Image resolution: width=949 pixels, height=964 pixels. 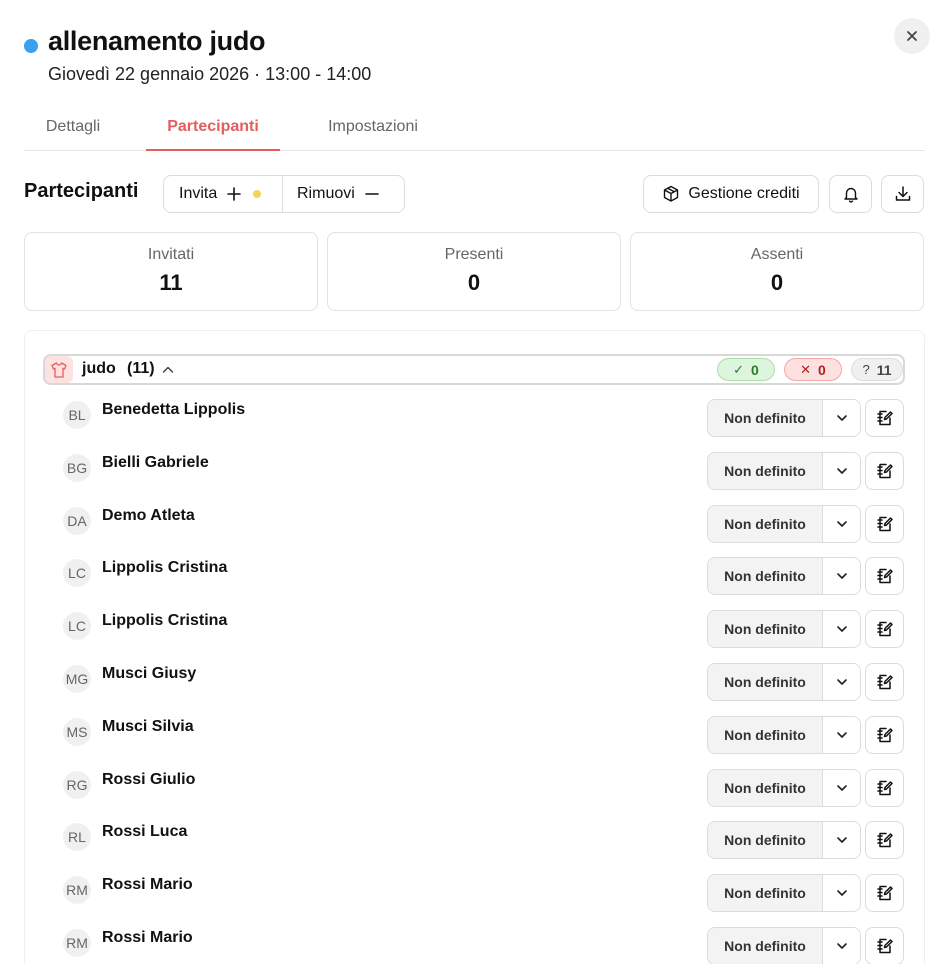 What do you see at coordinates (157, 41) in the screenshot?
I see `event-title: allenamento judo` at bounding box center [157, 41].